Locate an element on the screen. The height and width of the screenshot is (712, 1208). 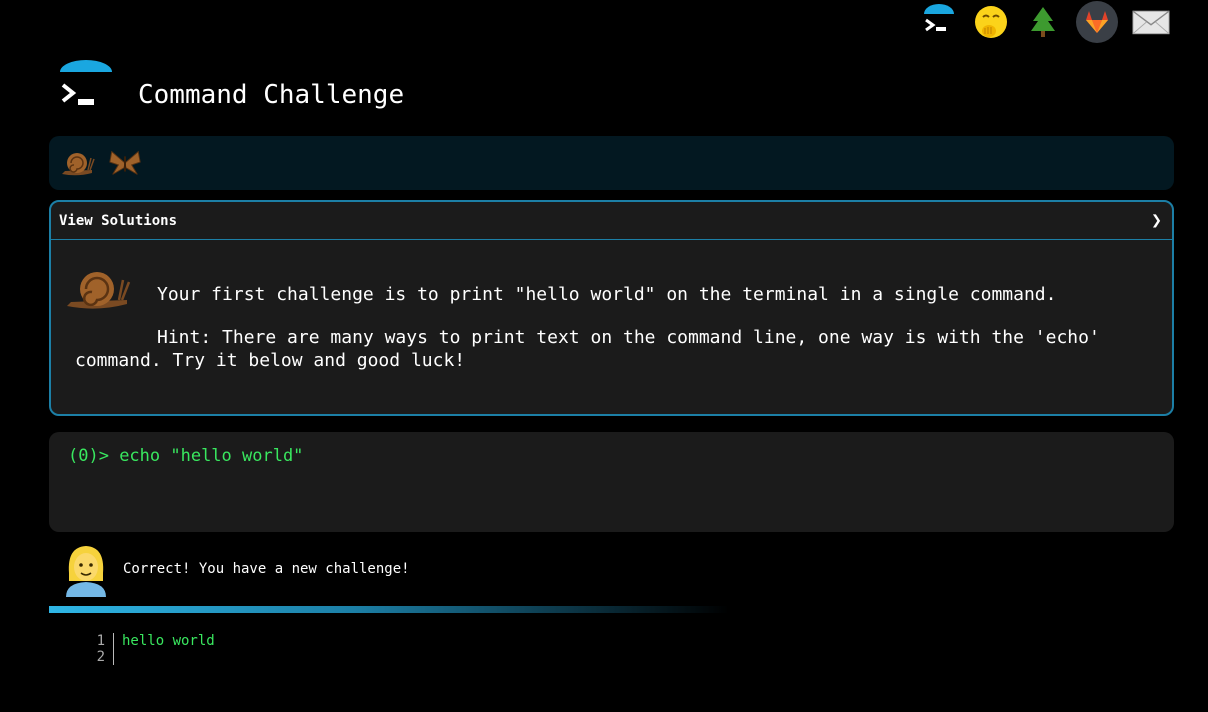
line-number-gutter: 1 2 is located at coordinates (101, 649).